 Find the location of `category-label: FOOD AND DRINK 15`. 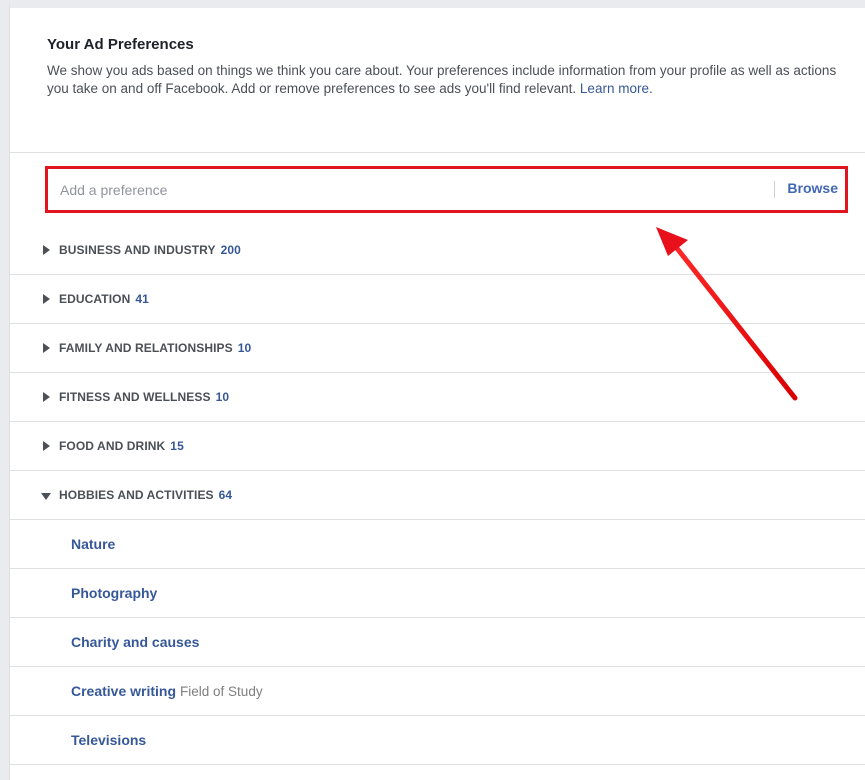

category-label: FOOD AND DRINK 15 is located at coordinates (121, 446).